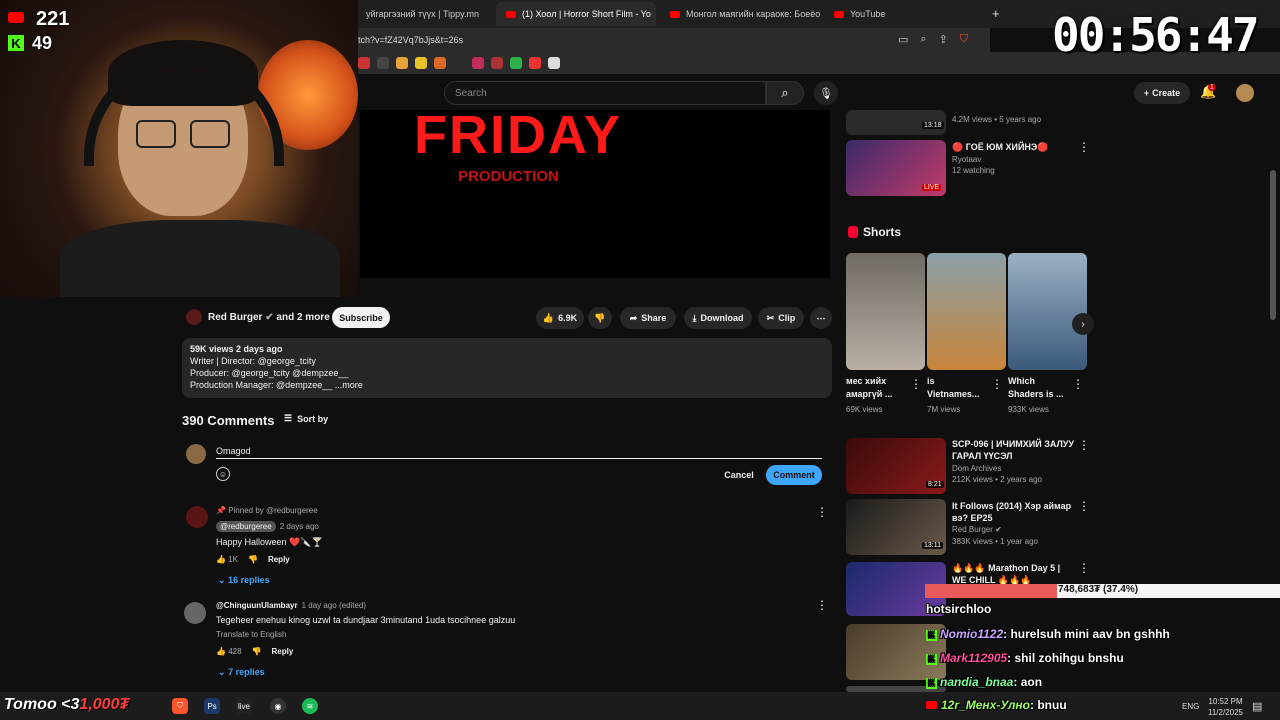 This screenshot has height=720, width=1280. What do you see at coordinates (246, 526) in the screenshot?
I see `comment-author: @redburgeree` at bounding box center [246, 526].